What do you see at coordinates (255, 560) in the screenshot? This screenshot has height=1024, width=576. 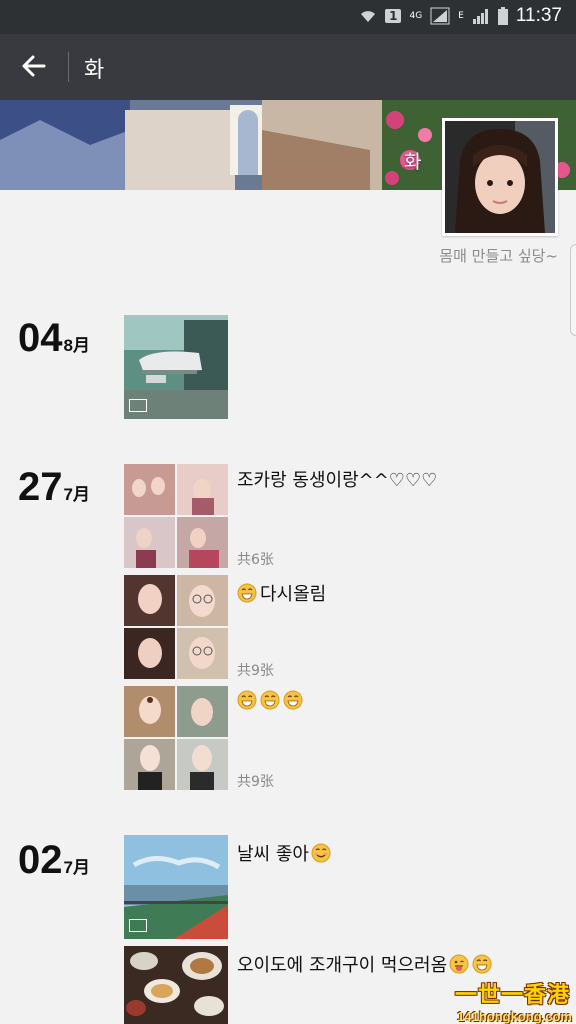 I see `photo-count: 共6张` at bounding box center [255, 560].